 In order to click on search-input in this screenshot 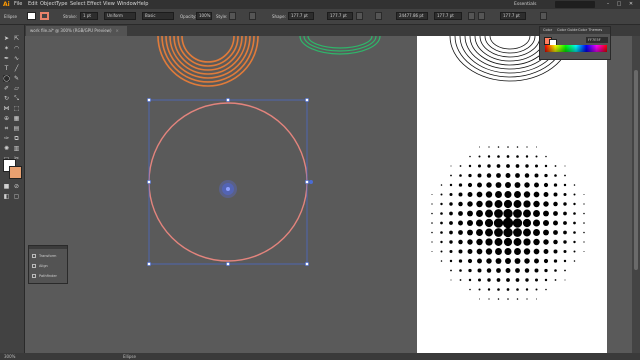, I will do `click(575, 4)`.